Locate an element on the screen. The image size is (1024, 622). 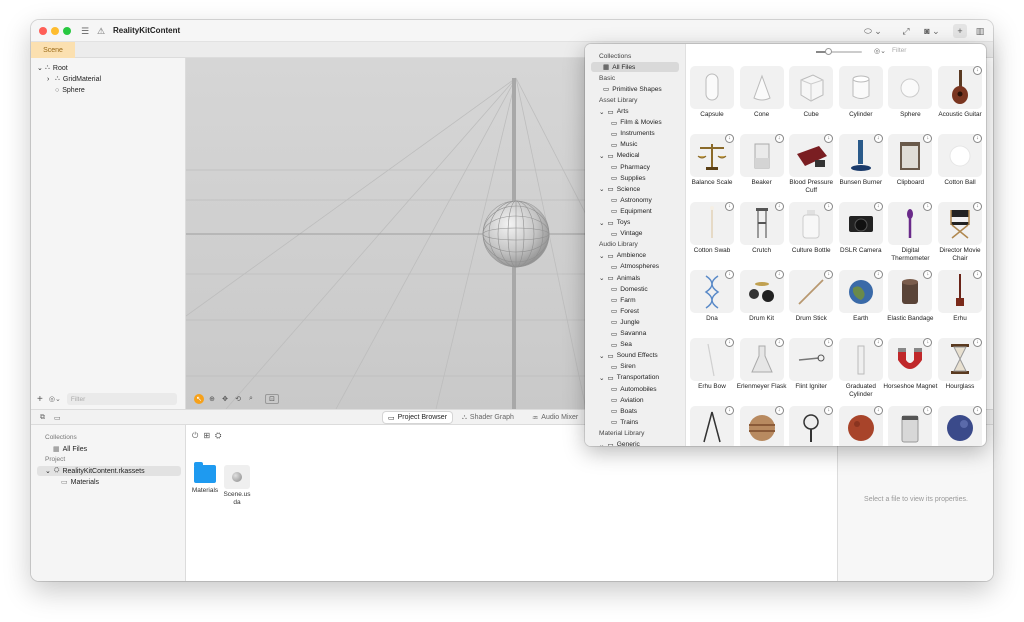
library-asset-erlenmeyer-flask: ↓ Erlenmeyer Flask is located at coordinates (761, 370).